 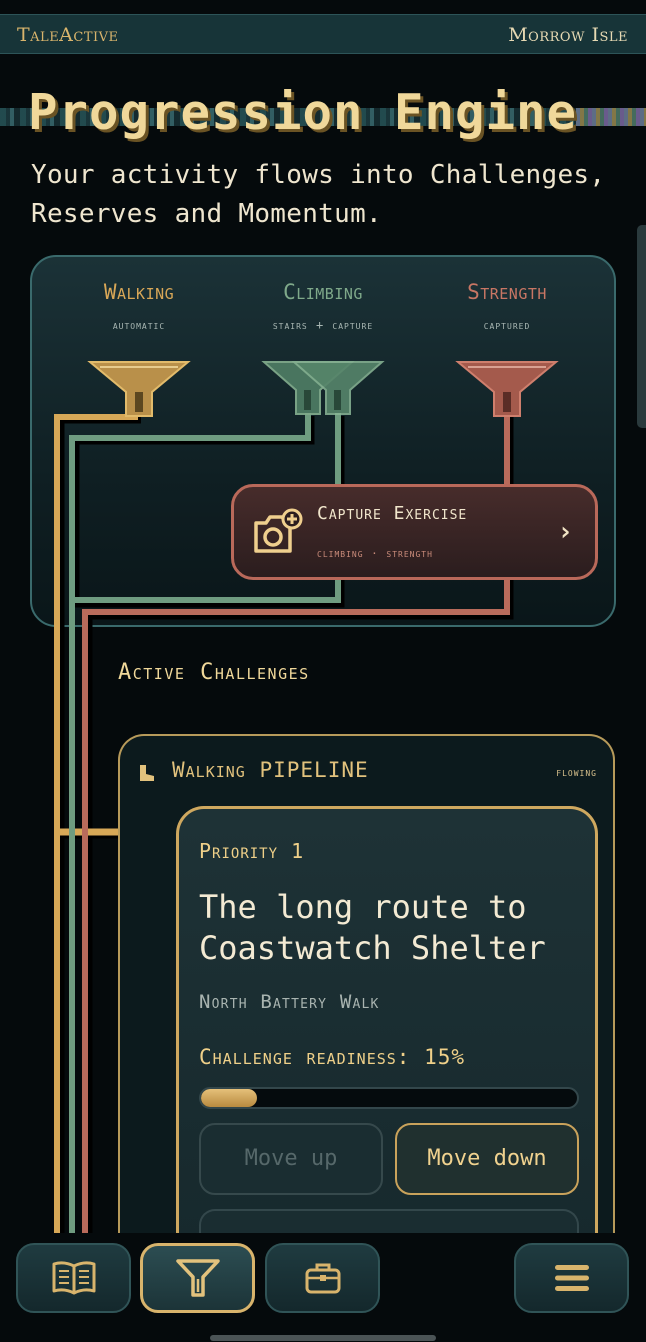 What do you see at coordinates (214, 672) in the screenshot?
I see `active-challenges-heading: Active Challenges` at bounding box center [214, 672].